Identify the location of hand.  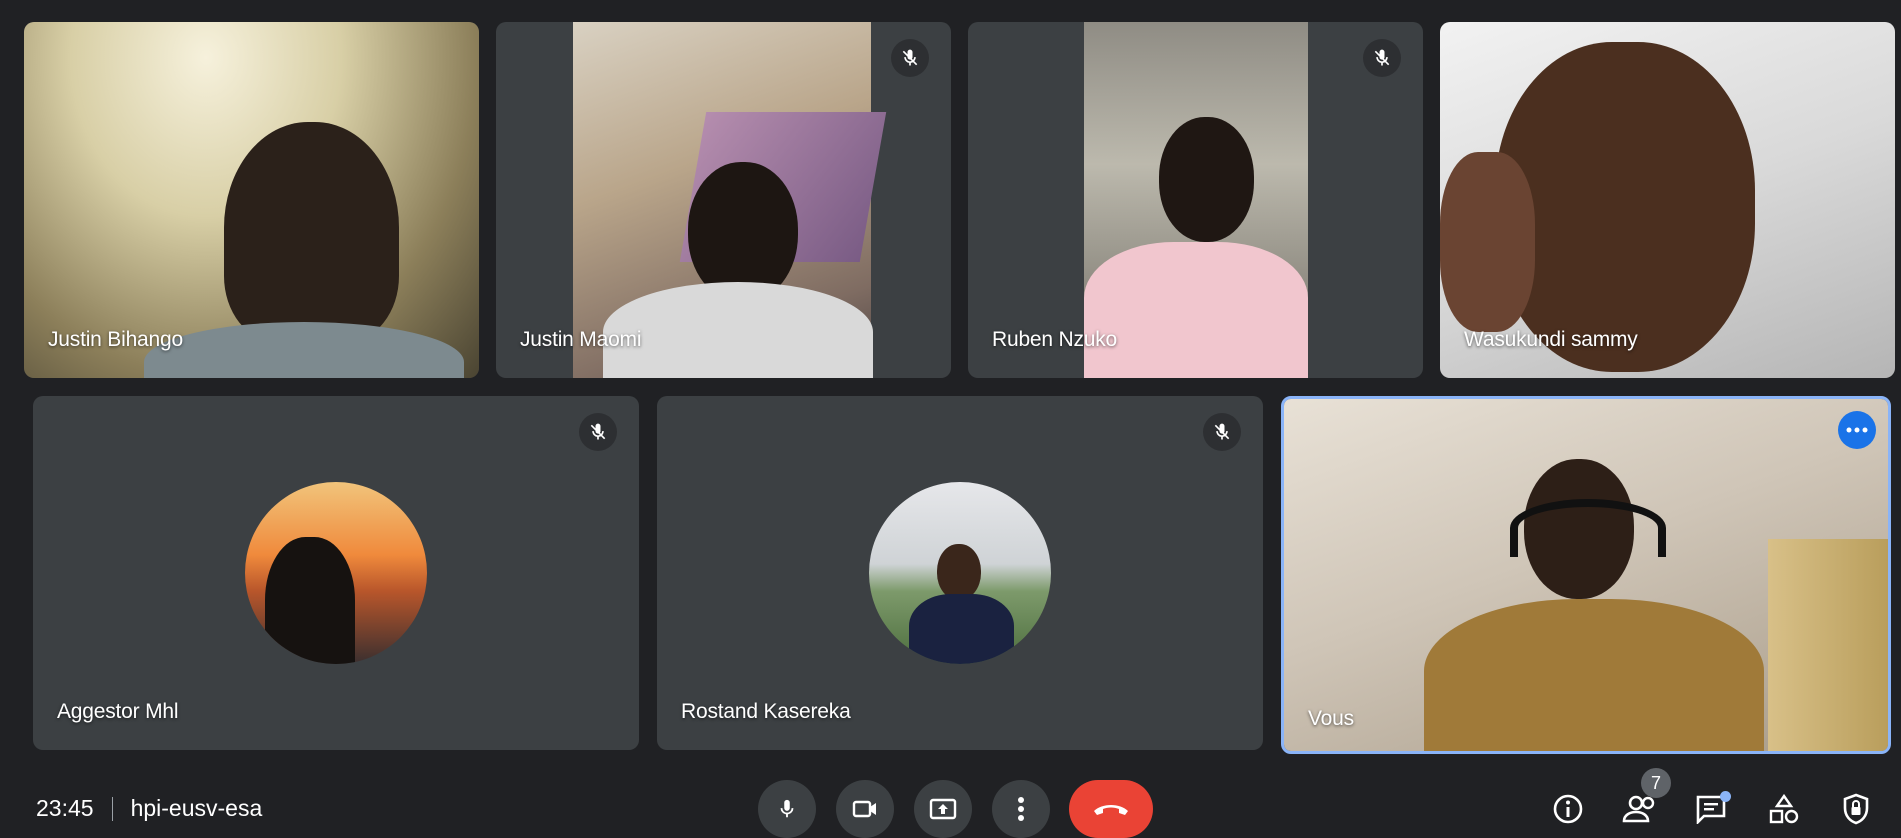
(1487, 242).